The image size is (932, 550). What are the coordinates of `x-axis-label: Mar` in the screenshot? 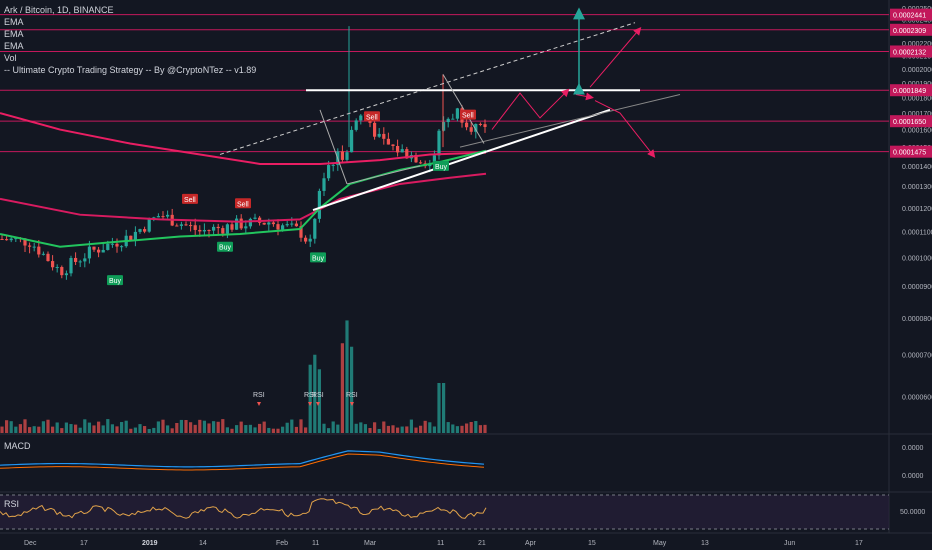 It's located at (370, 543).